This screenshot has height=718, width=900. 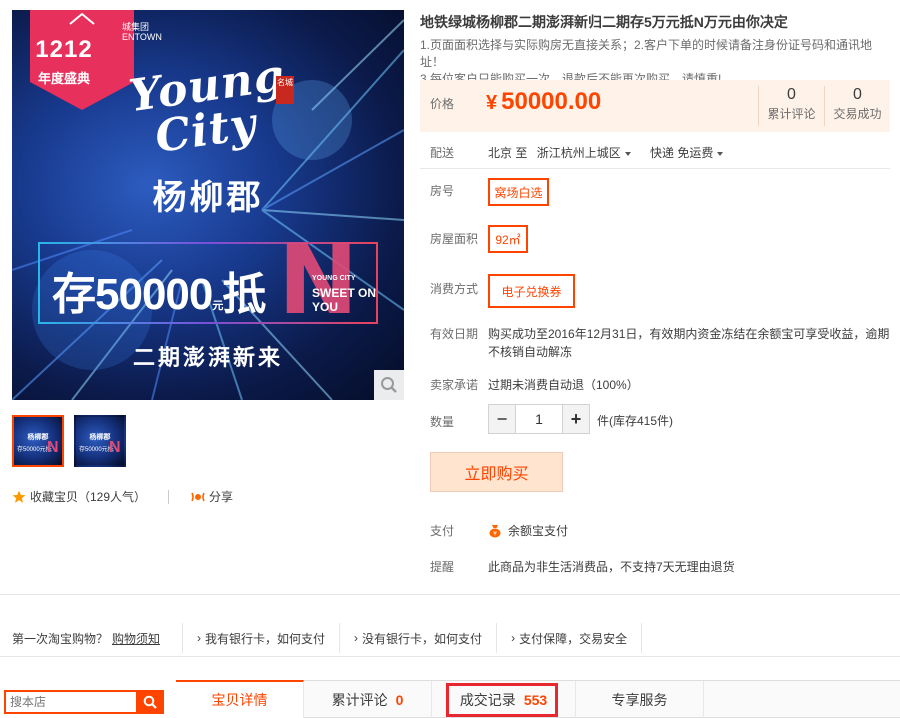 I want to click on tab-details: 宝贝详情, so click(x=240, y=699).